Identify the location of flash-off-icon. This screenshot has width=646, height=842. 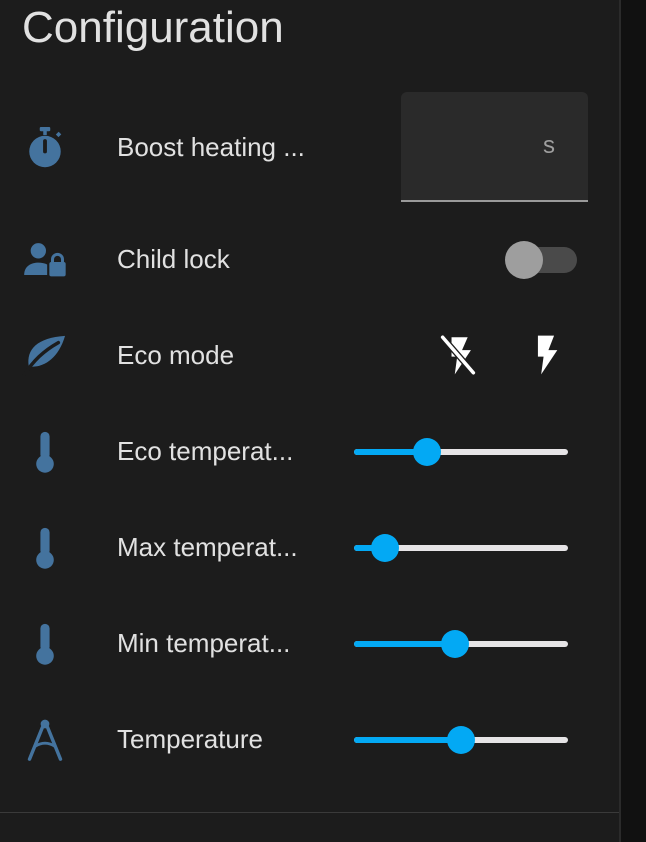
(458, 355).